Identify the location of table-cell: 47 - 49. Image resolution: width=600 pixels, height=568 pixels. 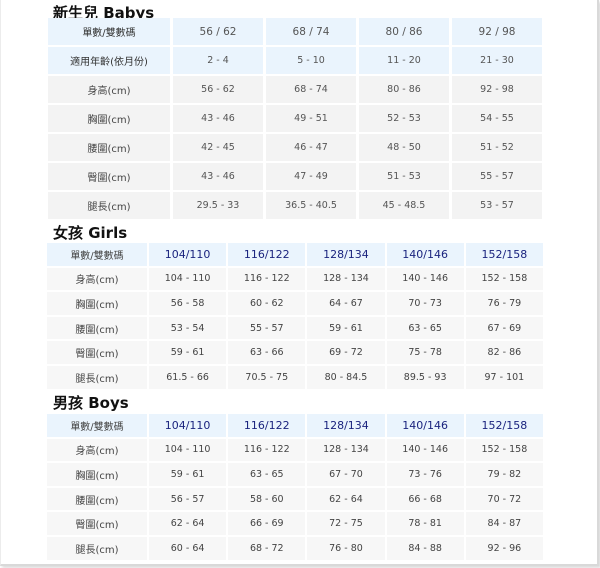
(311, 176).